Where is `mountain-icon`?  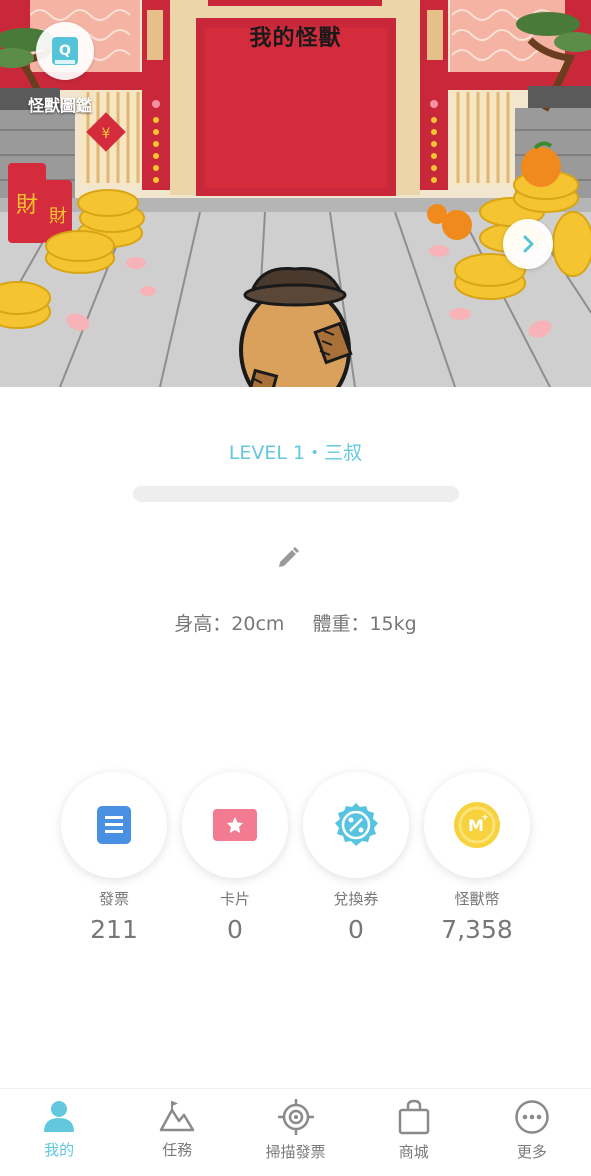 mountain-icon is located at coordinates (177, 1116).